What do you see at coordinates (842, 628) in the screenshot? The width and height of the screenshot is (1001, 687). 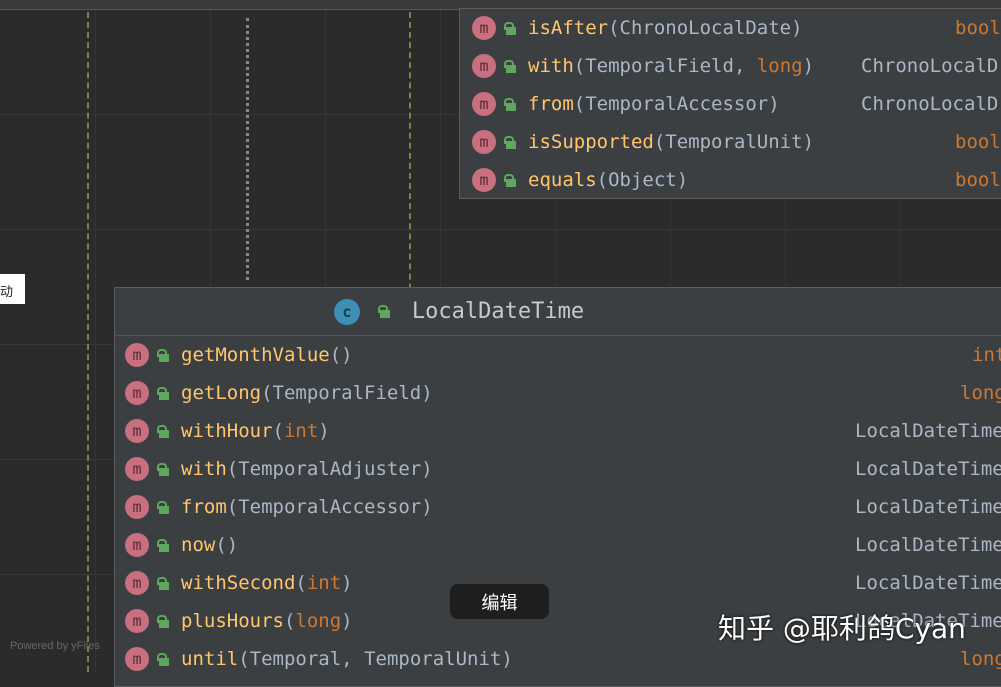 I see `watermark: 知乎 @耶利鸽Cyan` at bounding box center [842, 628].